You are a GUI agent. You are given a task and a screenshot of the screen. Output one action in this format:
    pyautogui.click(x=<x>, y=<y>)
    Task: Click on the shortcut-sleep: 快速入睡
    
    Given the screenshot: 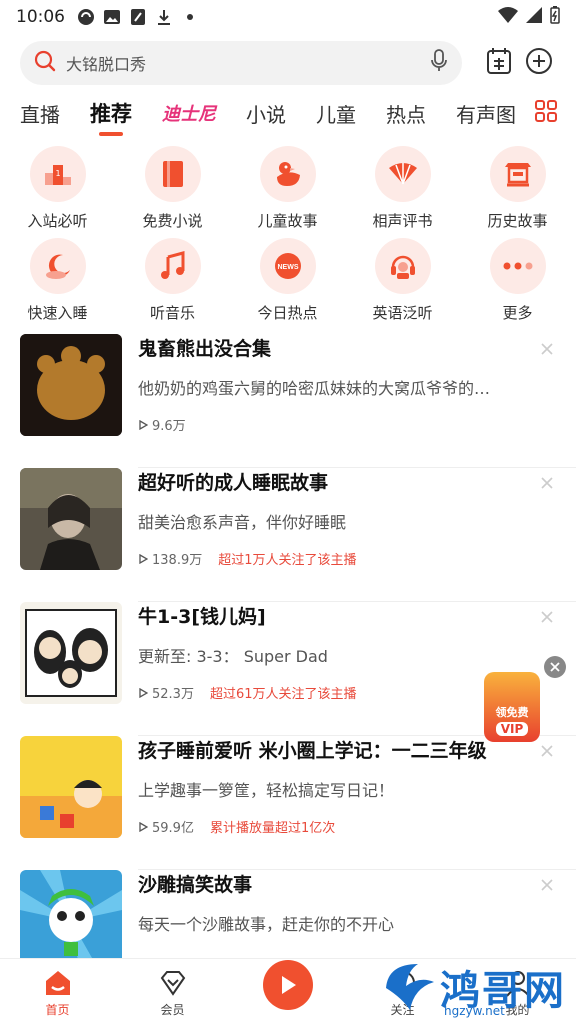 What is the action you would take?
    pyautogui.click(x=57, y=284)
    